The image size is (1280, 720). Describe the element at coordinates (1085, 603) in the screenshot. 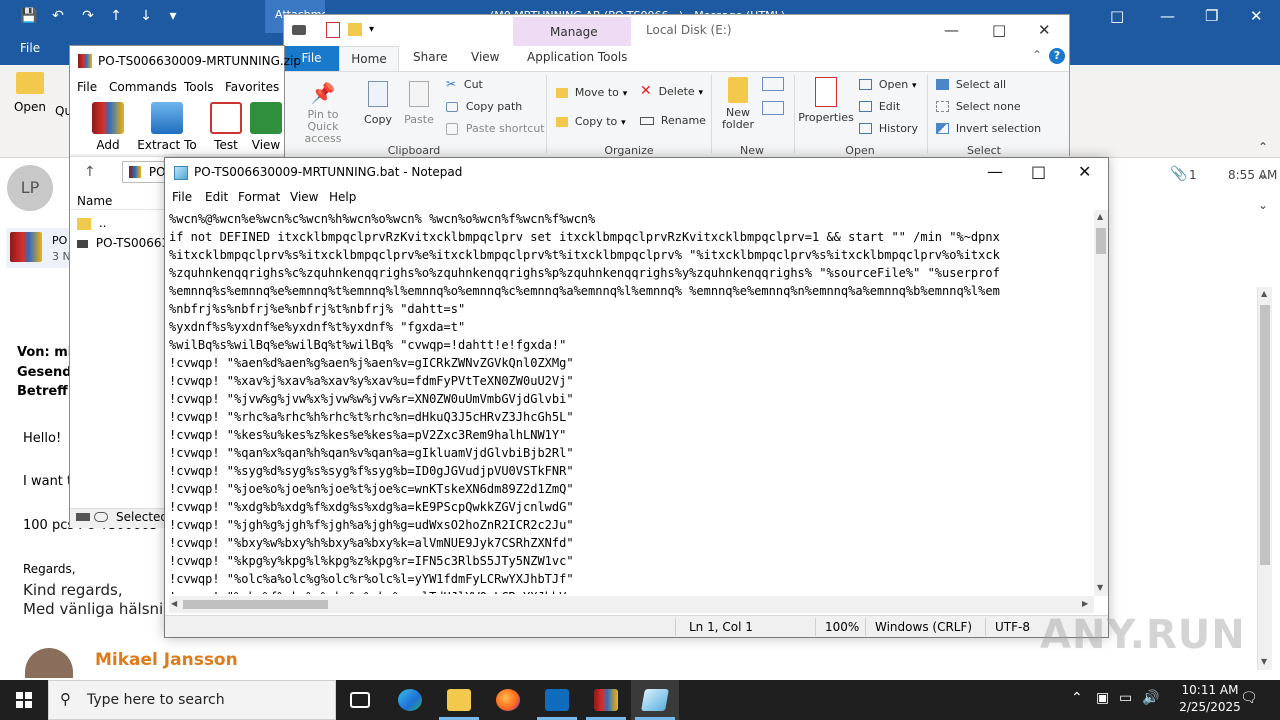

I see `scroll-right-icon: ▶` at that location.